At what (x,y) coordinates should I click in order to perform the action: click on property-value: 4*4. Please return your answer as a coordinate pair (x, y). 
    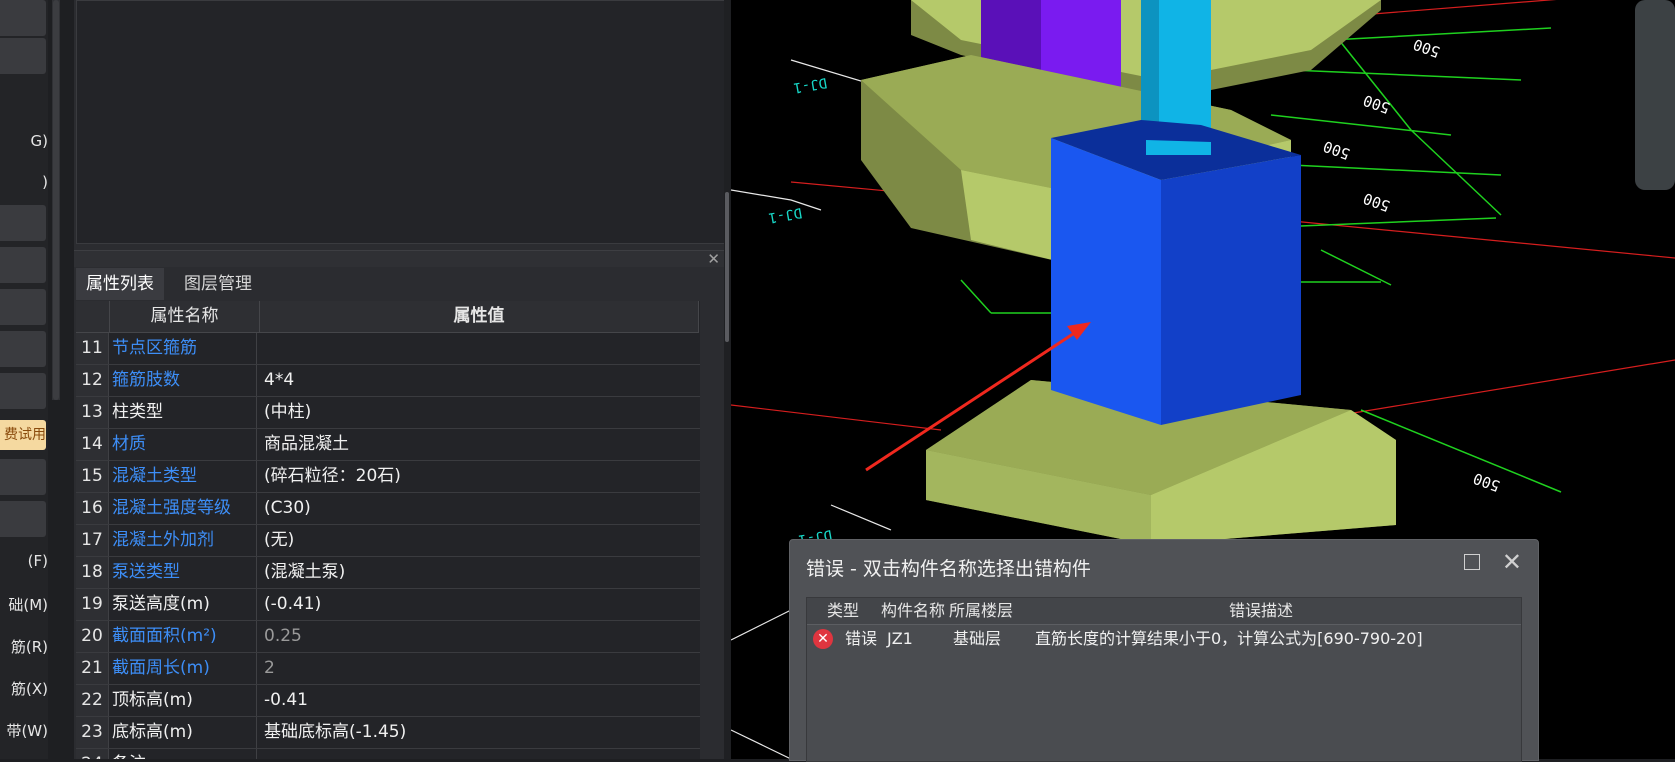
    Looking at the image, I should click on (477, 380).